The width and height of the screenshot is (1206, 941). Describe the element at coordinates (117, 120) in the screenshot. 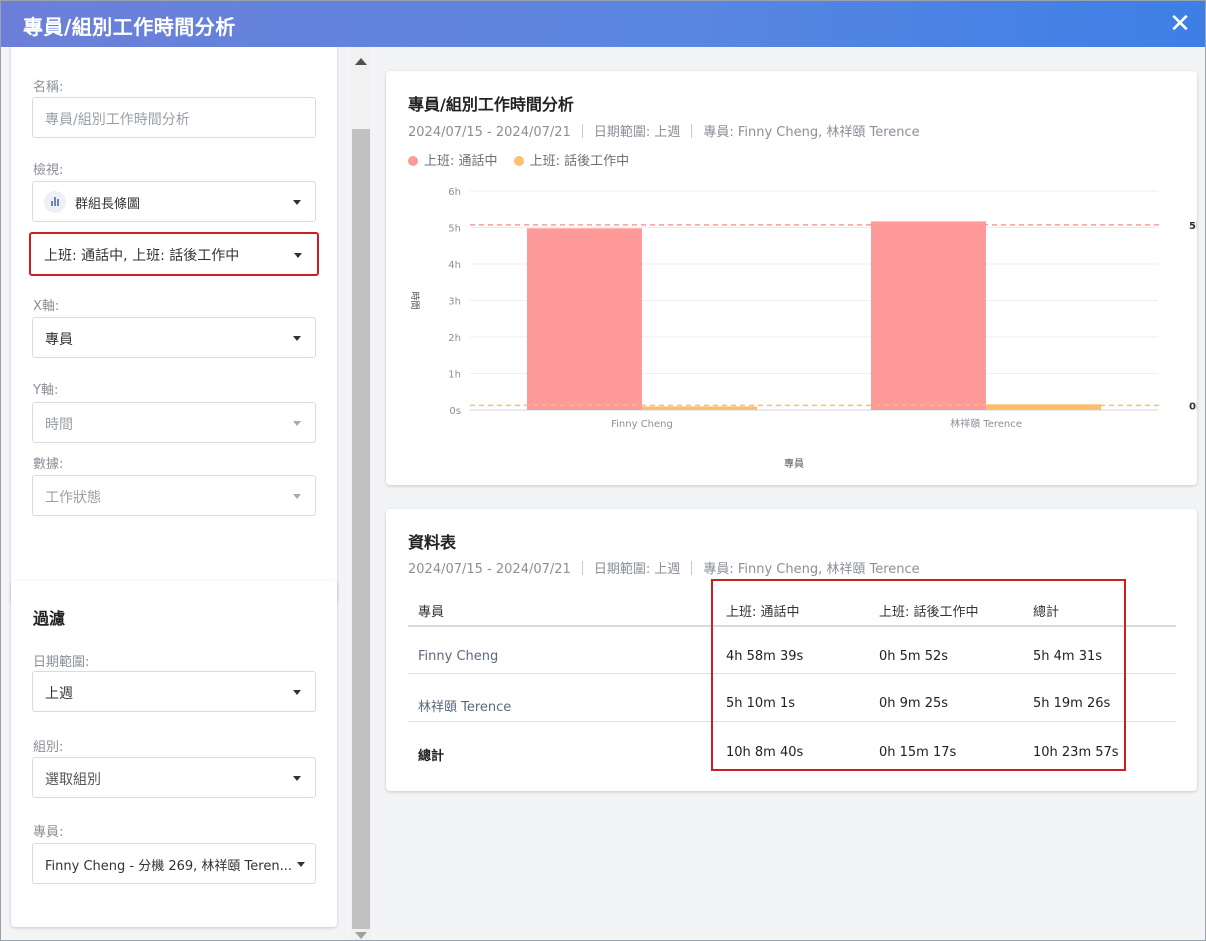

I see `name-input-placeholder: 專員/組別工作時間分析` at that location.